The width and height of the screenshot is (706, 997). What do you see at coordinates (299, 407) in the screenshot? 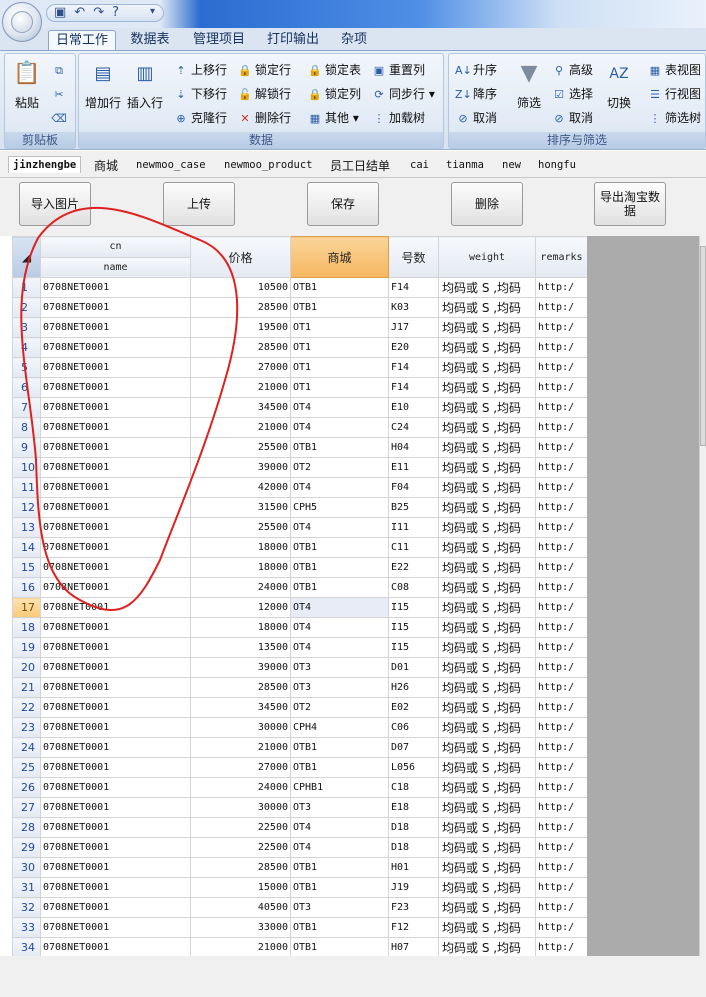
I see `table-row: 7 0708NET0001 34500 OT4 E10 均码或 S ,均码 http:/` at bounding box center [299, 407].